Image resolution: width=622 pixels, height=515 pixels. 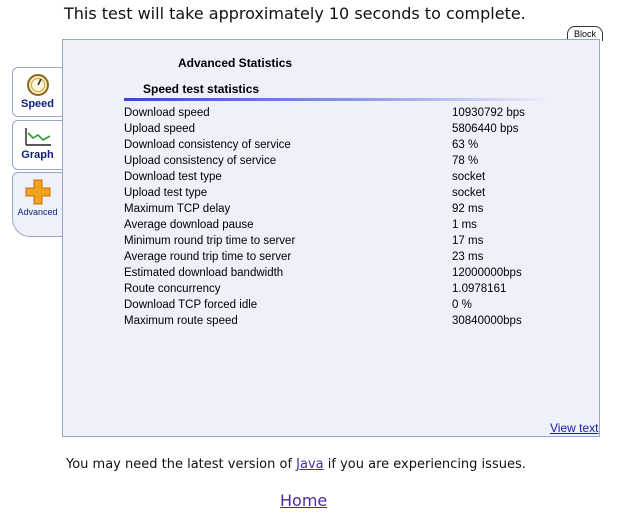 What do you see at coordinates (334, 258) in the screenshot?
I see `stat-row-avg-rtt: Average round trip time to server 23 ms` at bounding box center [334, 258].